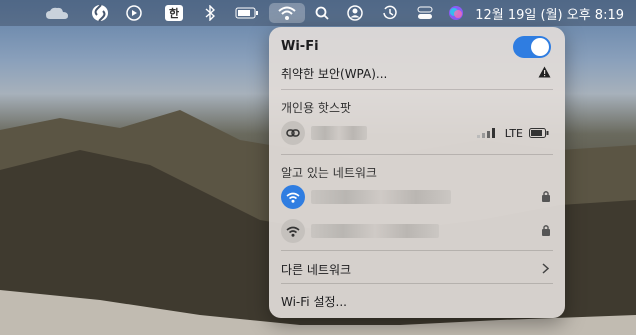 This screenshot has width=636, height=335. Describe the element at coordinates (425, 13) in the screenshot. I see `control-center-icon` at that location.